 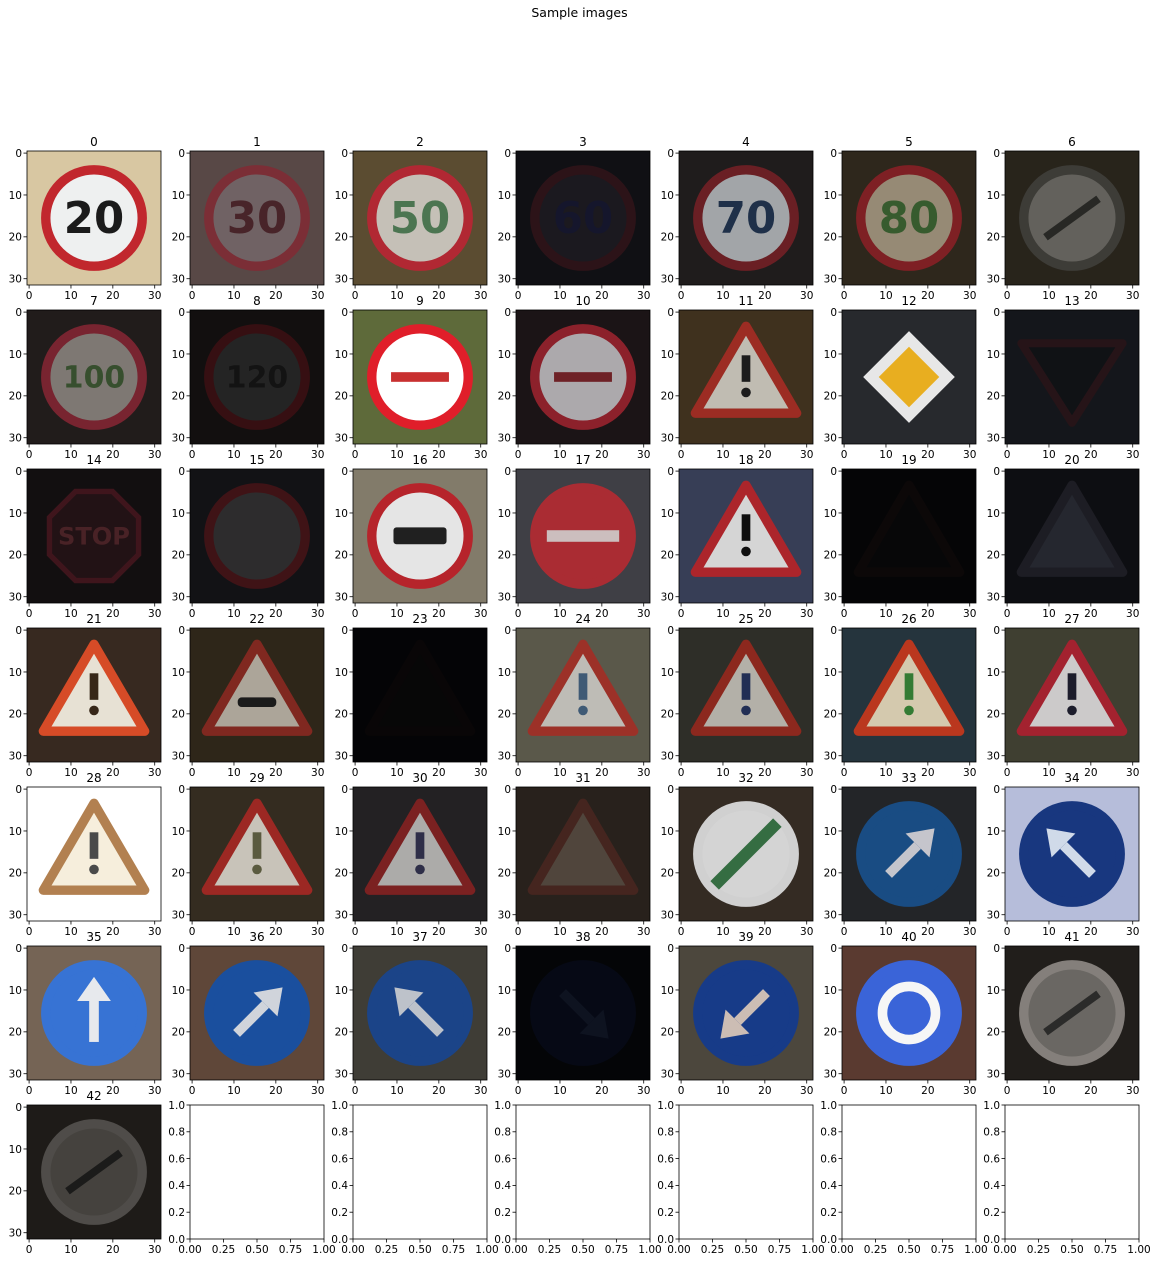 I want to click on subplot-title: 3, so click(x=583, y=142).